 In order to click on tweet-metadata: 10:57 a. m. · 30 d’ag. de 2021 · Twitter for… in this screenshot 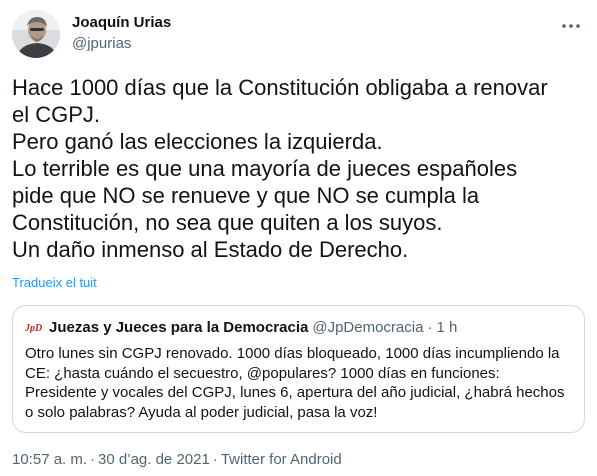, I will do `click(177, 459)`.